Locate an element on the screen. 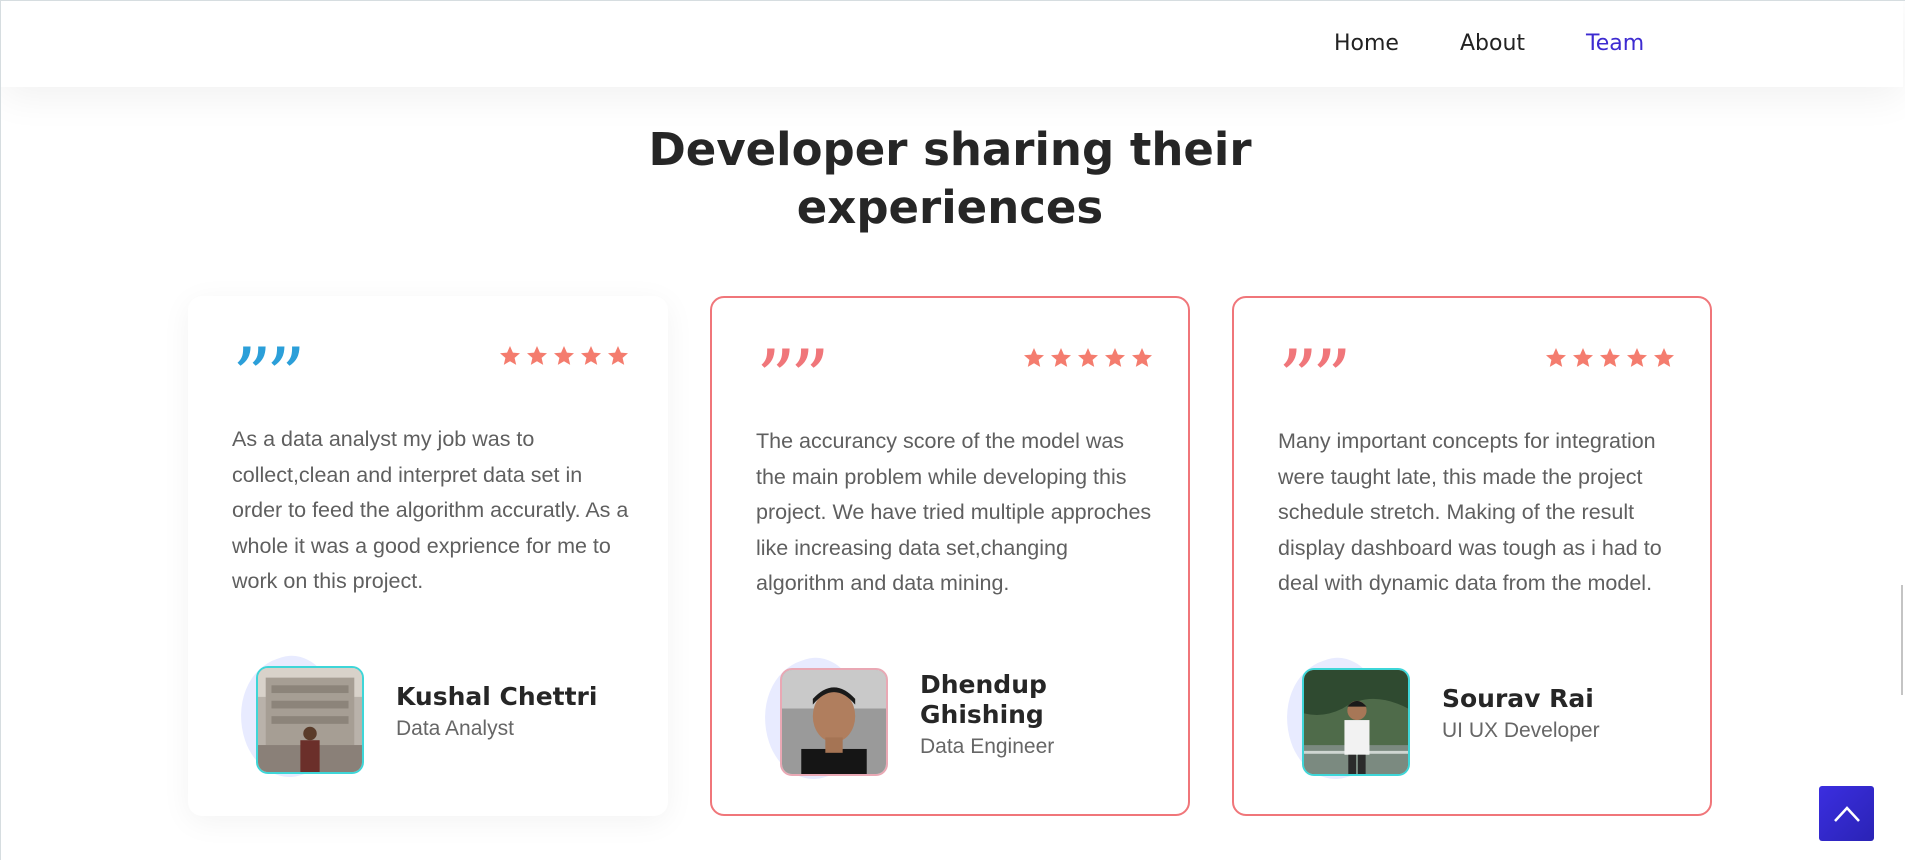 The height and width of the screenshot is (860, 1905). person-role: UI UX Developer is located at coordinates (1521, 730).